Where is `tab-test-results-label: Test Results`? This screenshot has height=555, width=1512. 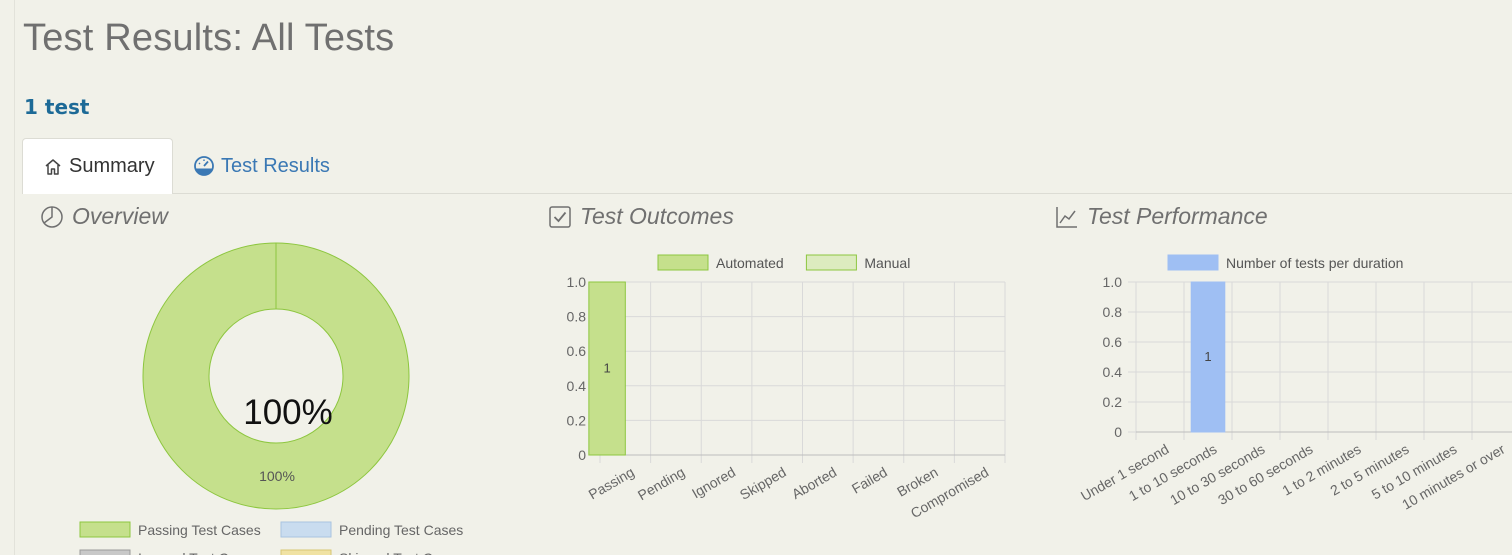
tab-test-results-label: Test Results is located at coordinates (275, 165).